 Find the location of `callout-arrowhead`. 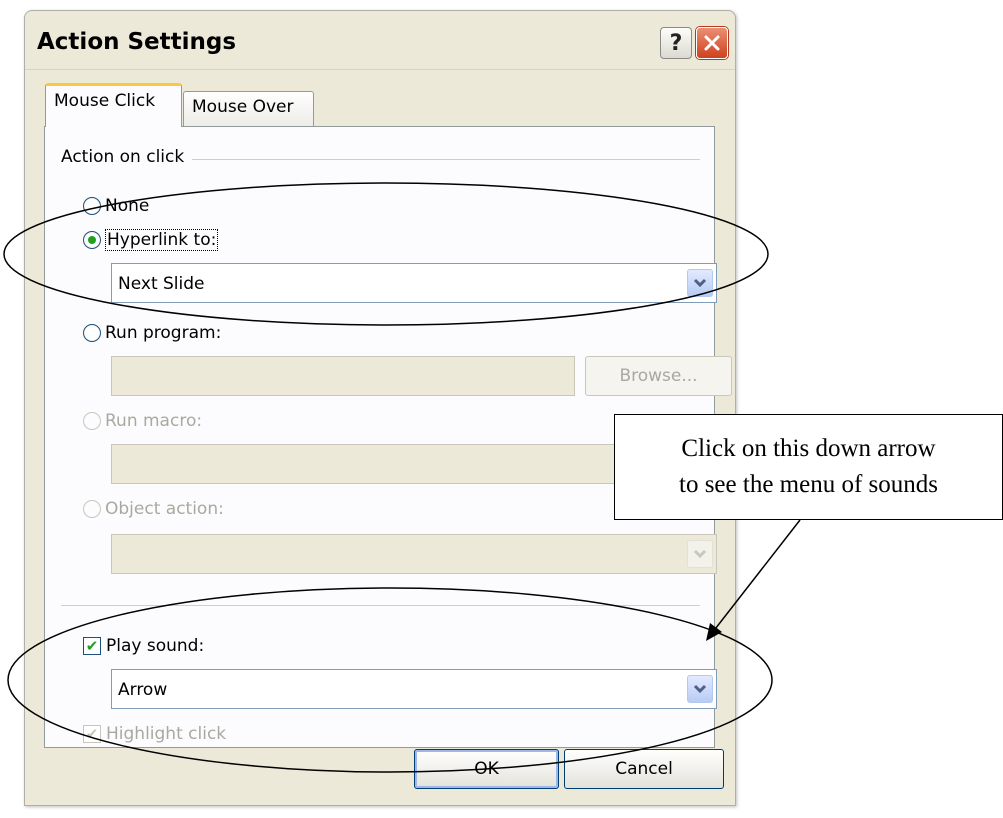

callout-arrowhead is located at coordinates (714, 632).